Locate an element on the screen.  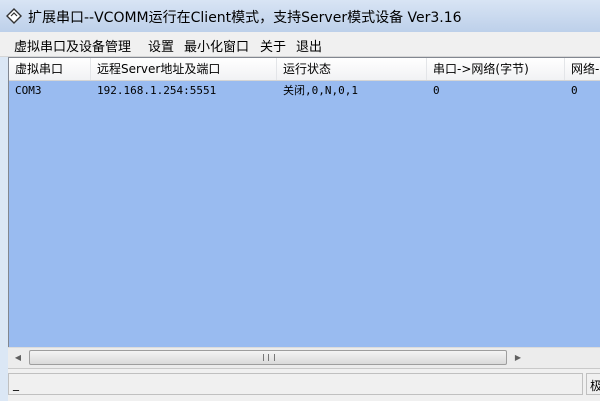
horizontal-scrollbar: ◀ ▶ is located at coordinates (304, 357).